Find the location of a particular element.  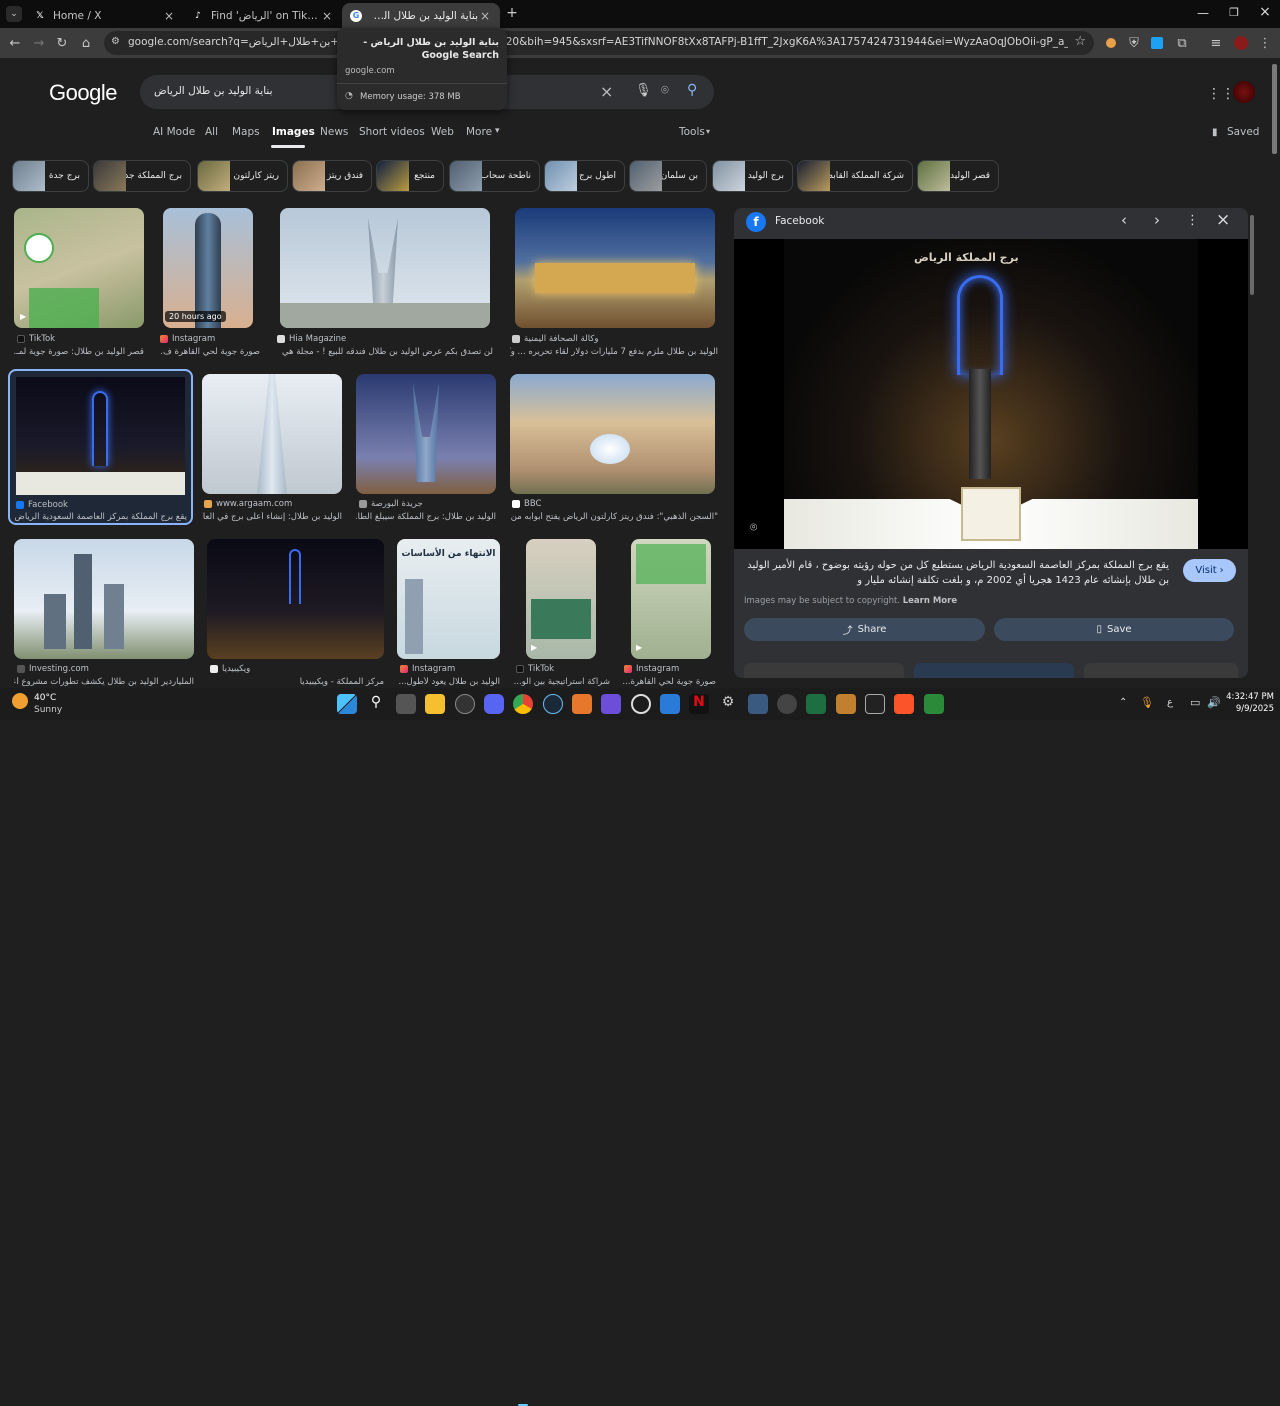

account-avatar is located at coordinates (1244, 92).